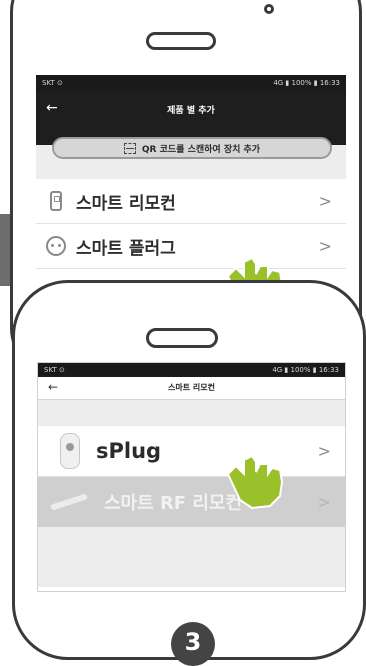  What do you see at coordinates (193, 644) in the screenshot?
I see `step-number-badge: 3` at bounding box center [193, 644].